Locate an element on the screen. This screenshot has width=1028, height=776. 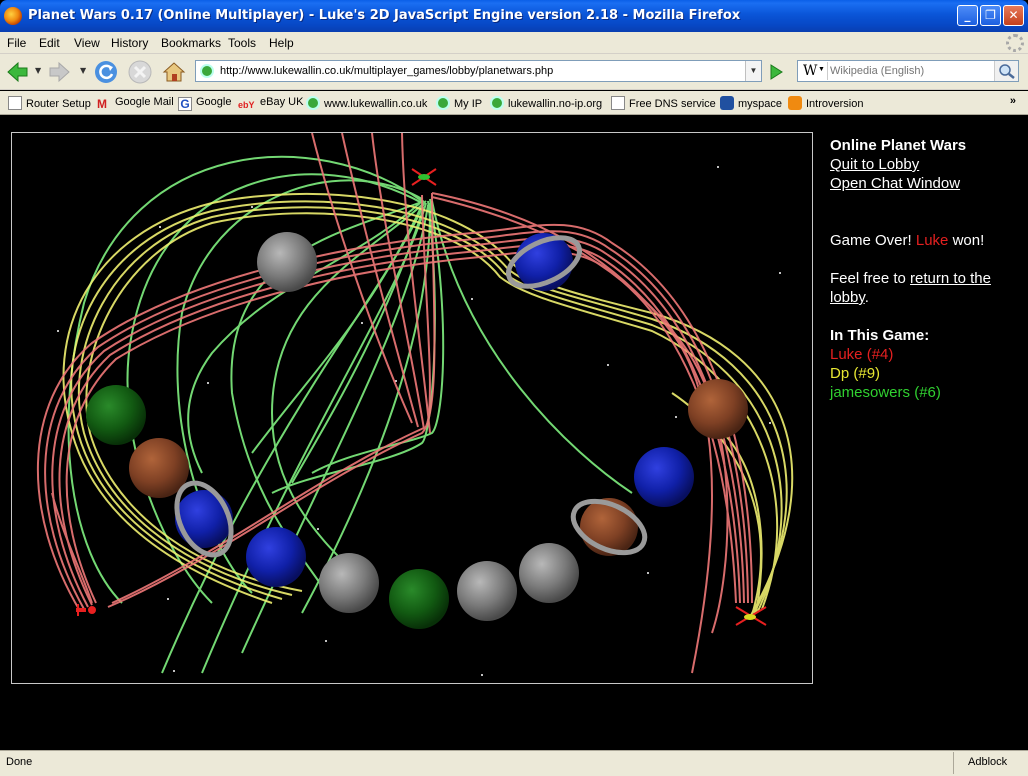
bookmark-item: myspace is located at coordinates (751, 103).